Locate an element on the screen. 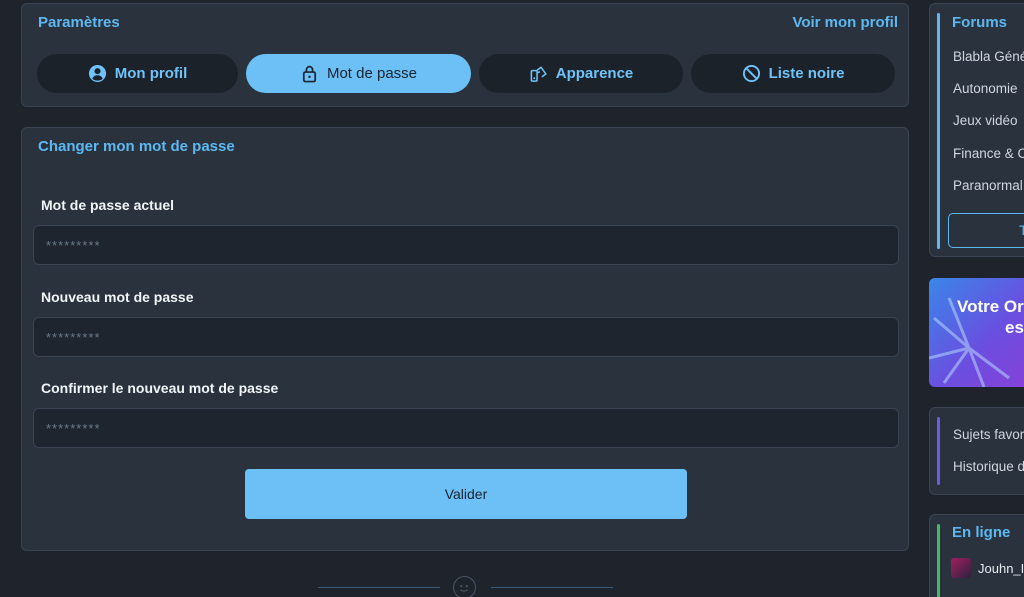 The height and width of the screenshot is (597, 1024). tab-liste-noire: Liste noire is located at coordinates (793, 73).